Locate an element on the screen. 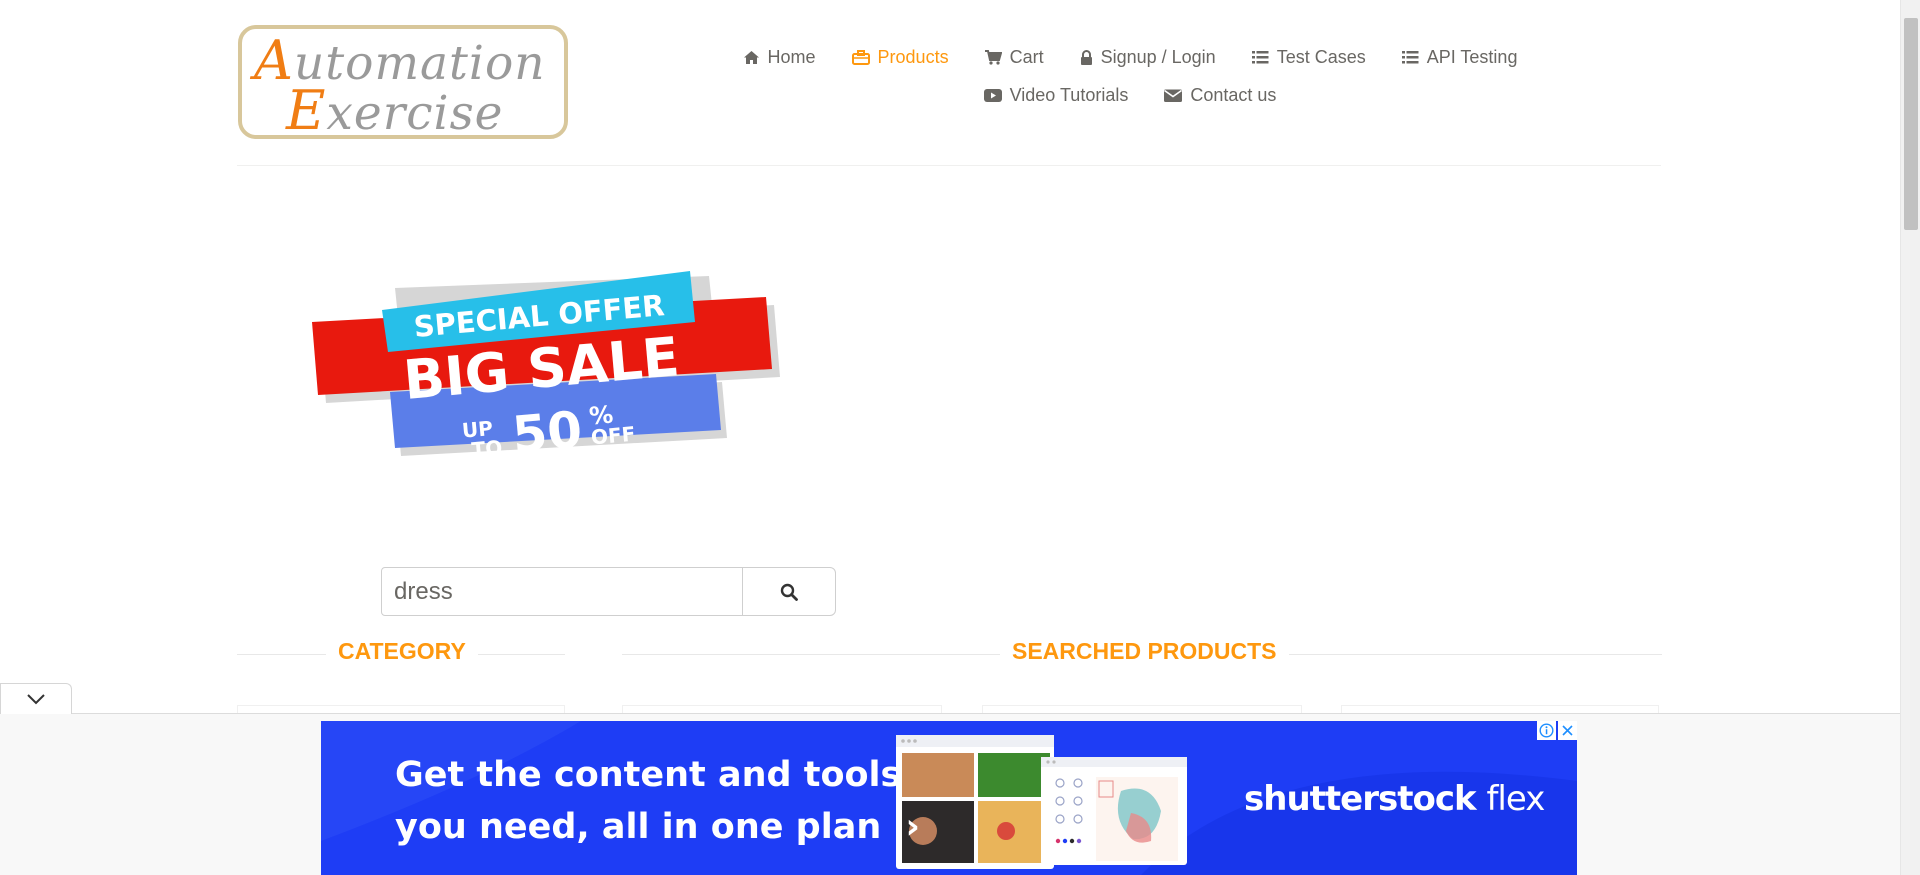 The width and height of the screenshot is (1920, 875). nav-item-label: Signup / Login is located at coordinates (1158, 56).